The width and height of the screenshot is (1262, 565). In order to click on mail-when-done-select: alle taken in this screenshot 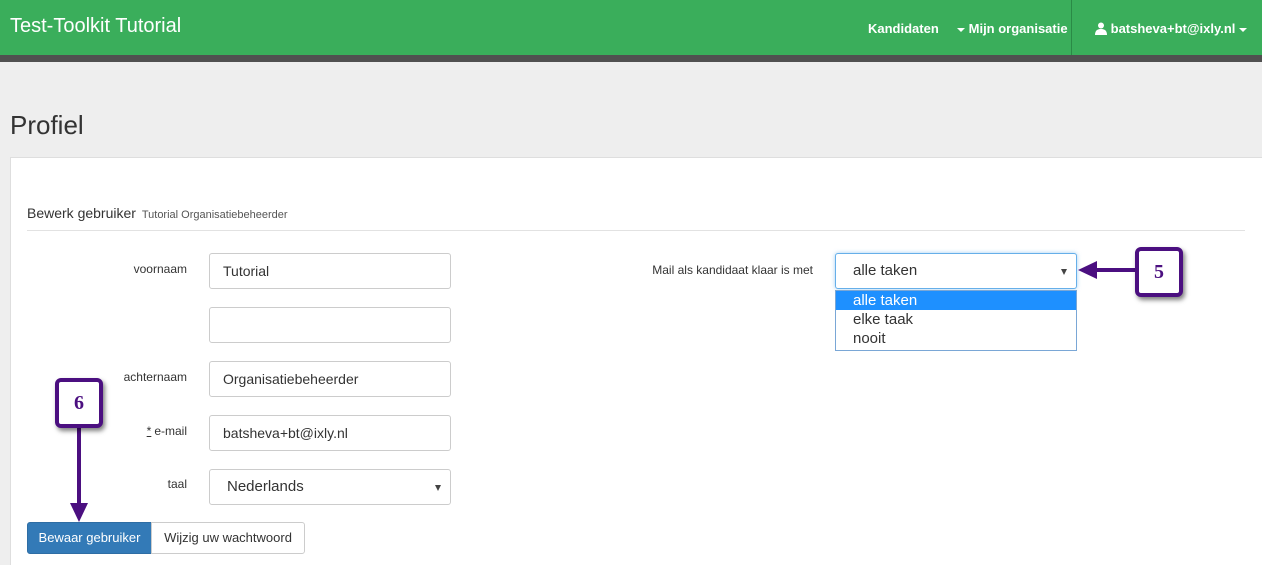, I will do `click(956, 271)`.